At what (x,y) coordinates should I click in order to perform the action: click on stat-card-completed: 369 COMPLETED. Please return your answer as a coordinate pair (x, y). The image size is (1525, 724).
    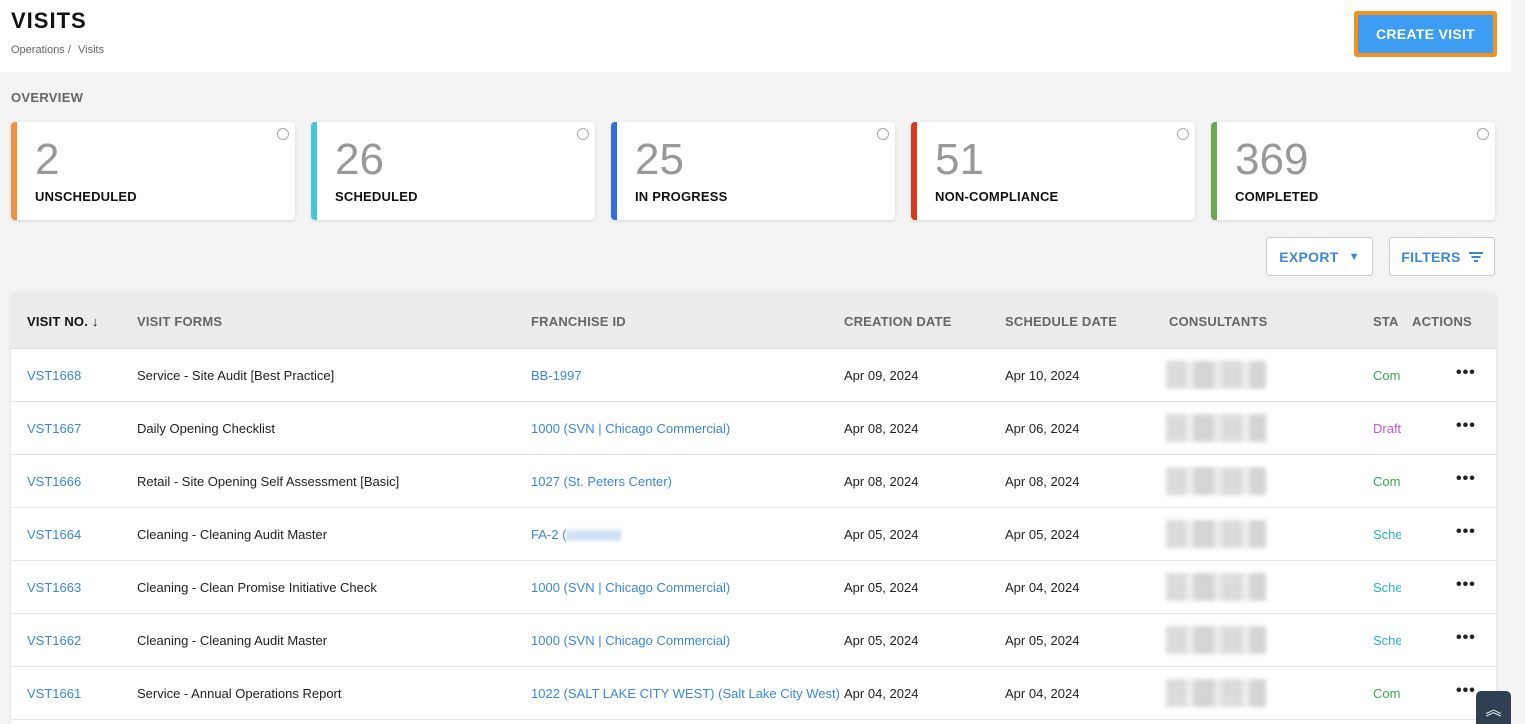
    Looking at the image, I should click on (1353, 171).